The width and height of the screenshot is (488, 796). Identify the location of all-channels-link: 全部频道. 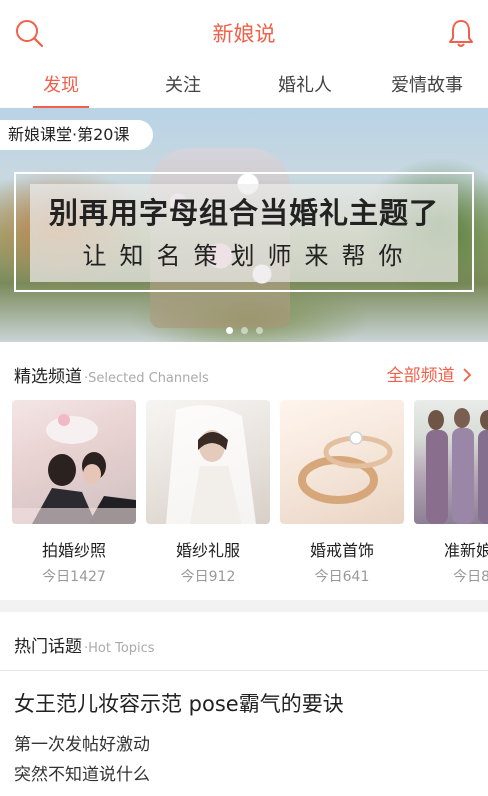
(429, 373).